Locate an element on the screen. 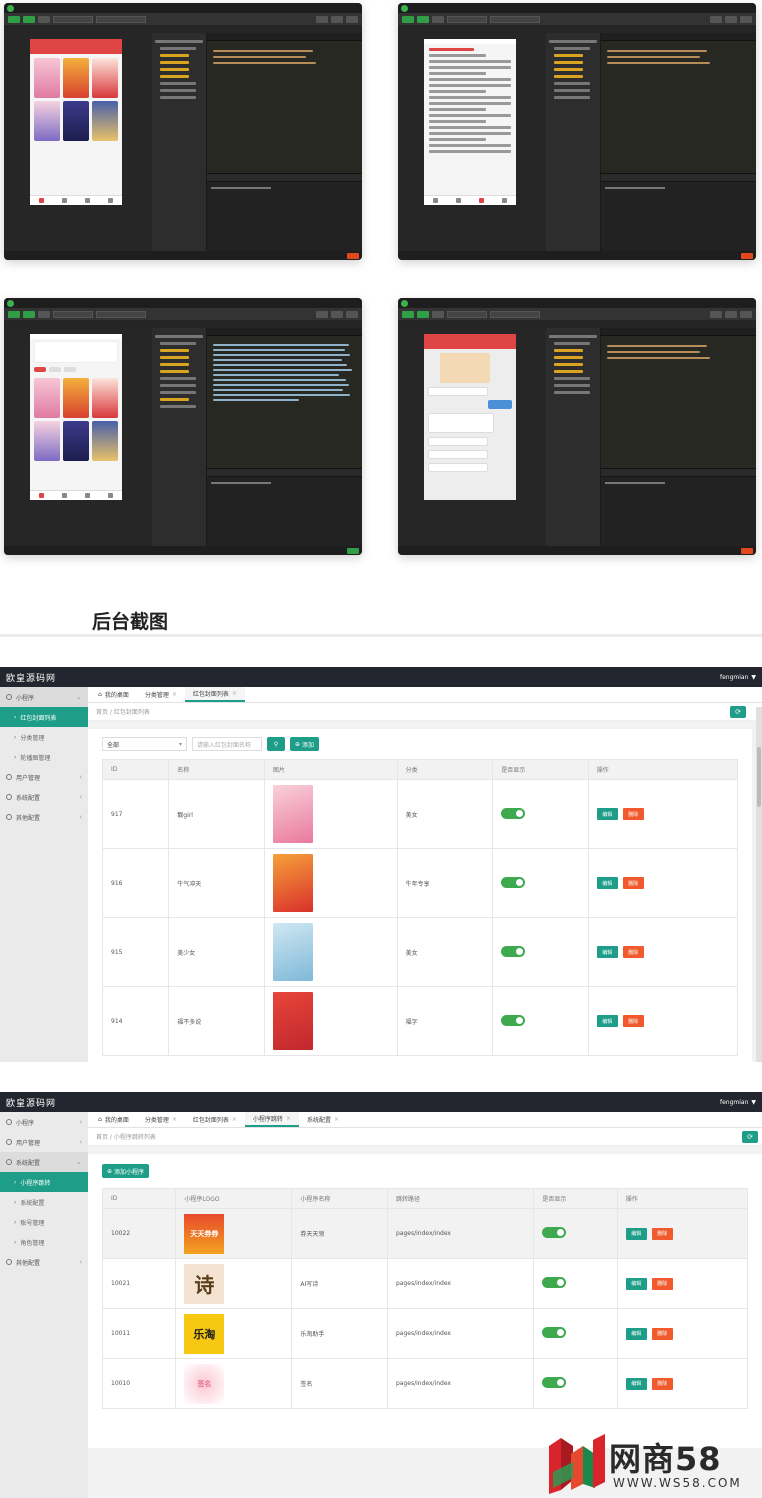 Image resolution: width=762 pixels, height=1498 pixels. search-button: ⚲ is located at coordinates (276, 744).